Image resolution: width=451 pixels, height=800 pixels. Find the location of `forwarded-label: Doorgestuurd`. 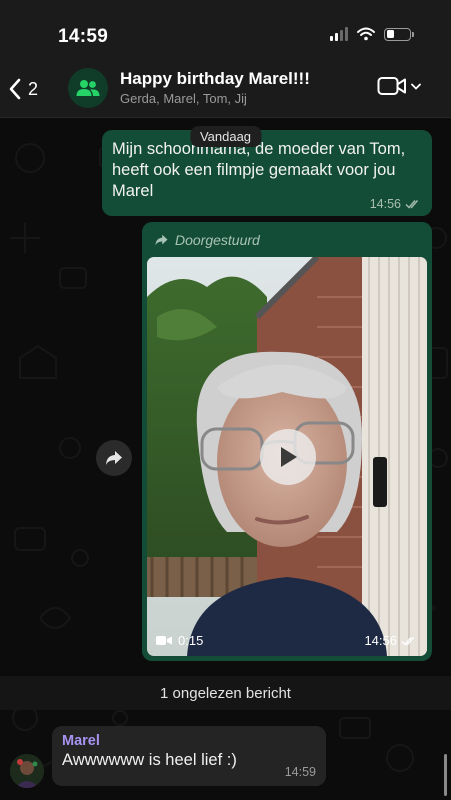

forwarded-label: Doorgestuurd is located at coordinates (207, 240).